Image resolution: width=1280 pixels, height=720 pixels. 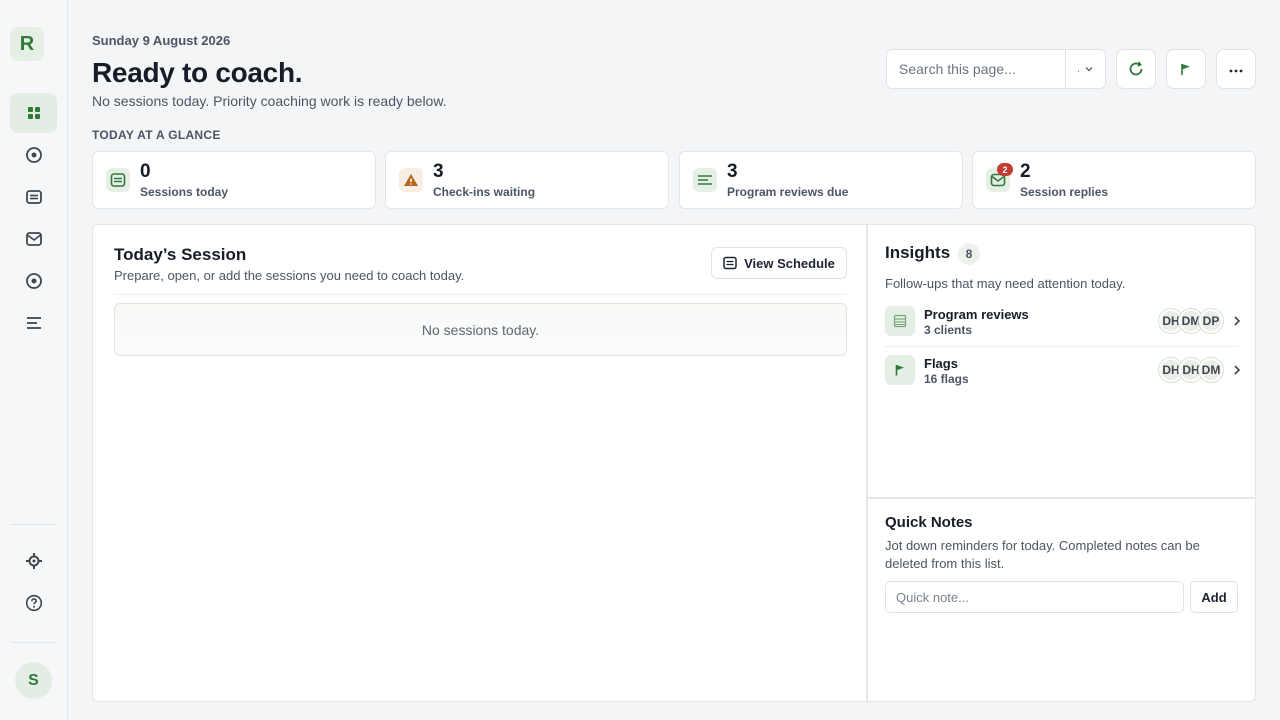 I want to click on dashboard-grid-icon, so click(x=33, y=113).